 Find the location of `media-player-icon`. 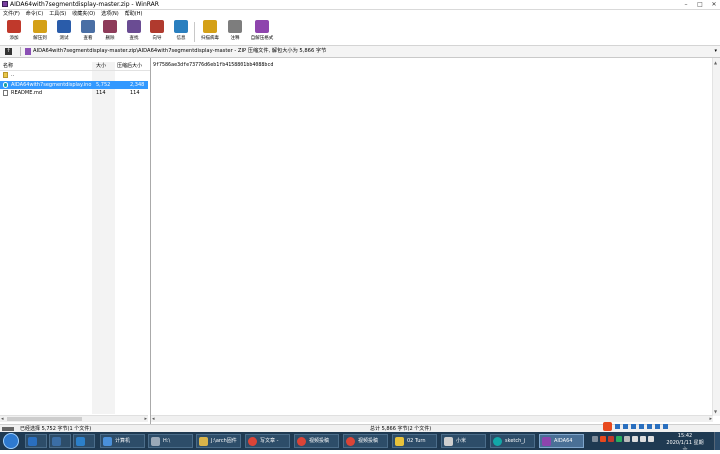

media-player-icon is located at coordinates (56, 441).